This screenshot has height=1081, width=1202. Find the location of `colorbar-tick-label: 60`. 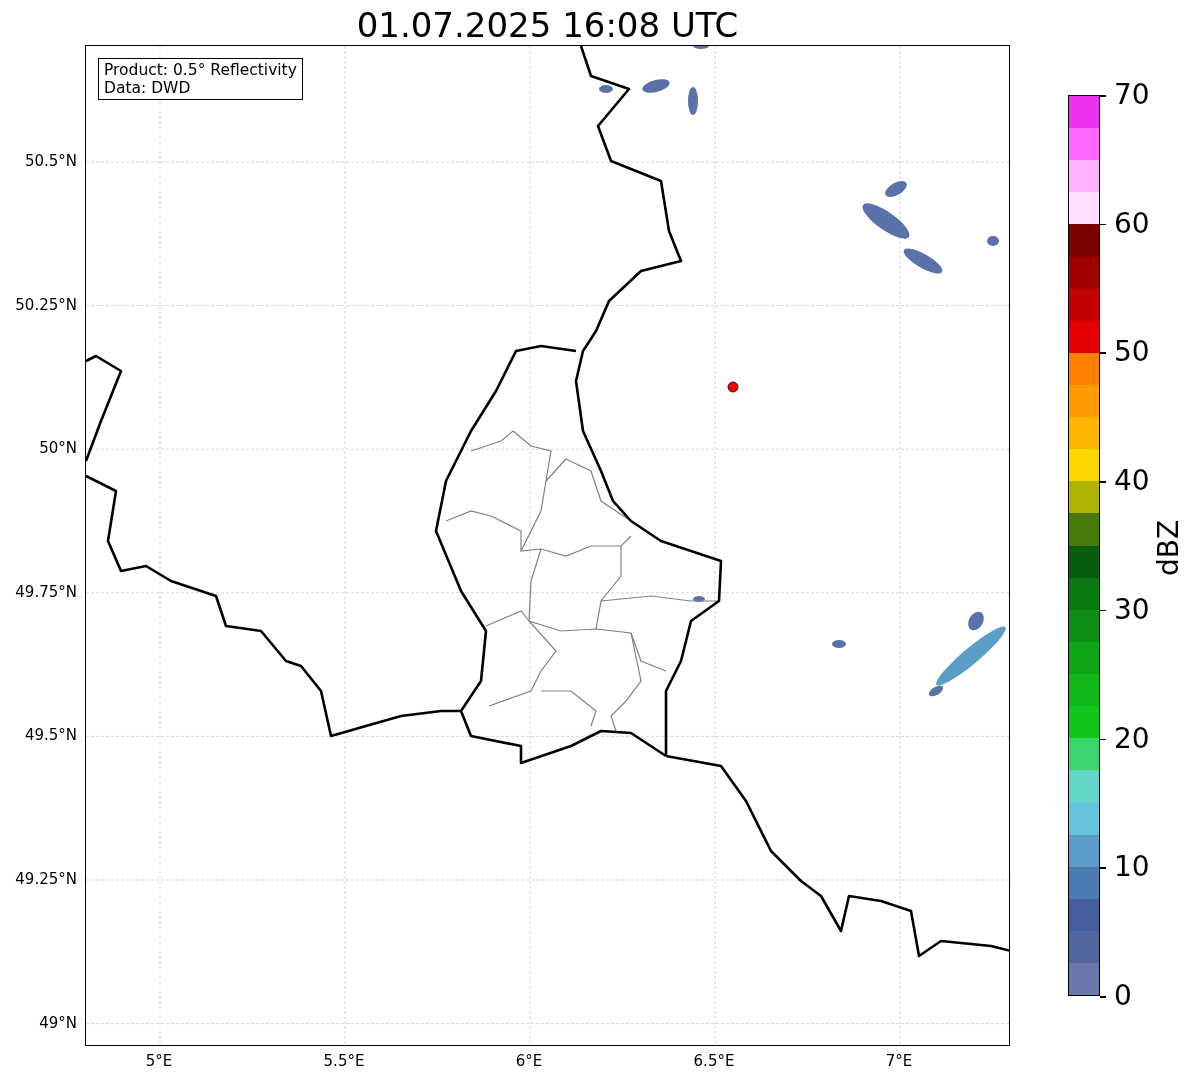

colorbar-tick-label: 60 is located at coordinates (1132, 223).